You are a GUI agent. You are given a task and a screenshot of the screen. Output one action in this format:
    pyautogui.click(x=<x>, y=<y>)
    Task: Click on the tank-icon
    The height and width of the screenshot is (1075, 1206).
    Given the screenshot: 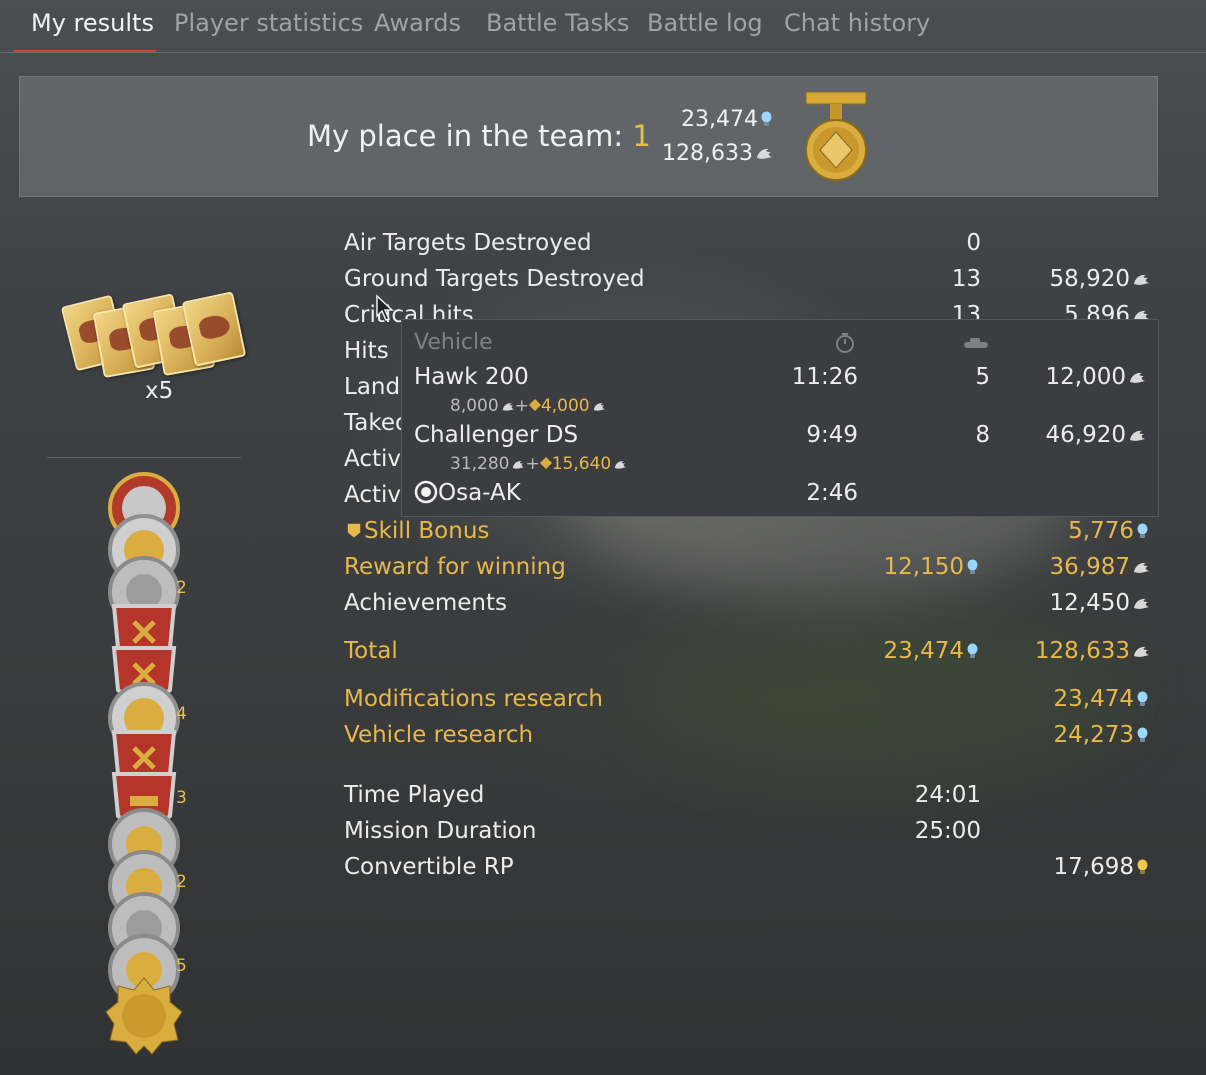 What is the action you would take?
    pyautogui.click(x=976, y=343)
    